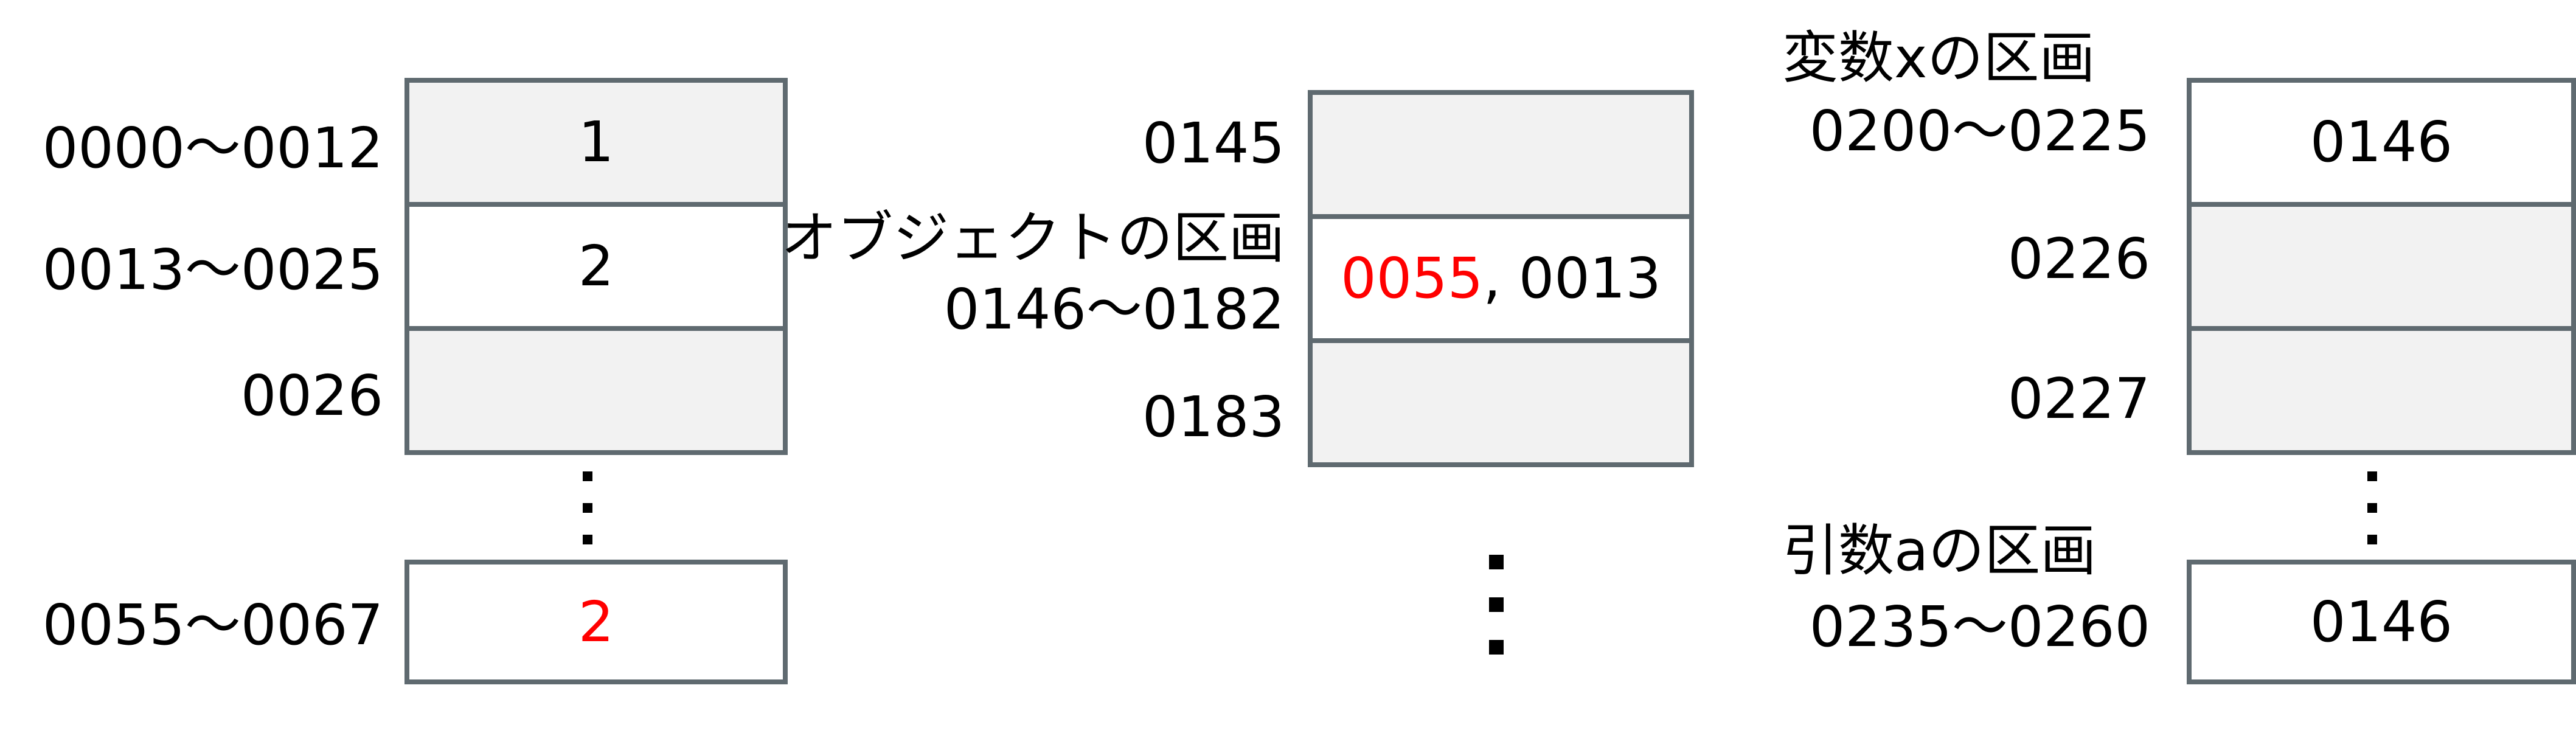  What do you see at coordinates (2078, 258) in the screenshot?
I see `address-label: 0226` at bounding box center [2078, 258].